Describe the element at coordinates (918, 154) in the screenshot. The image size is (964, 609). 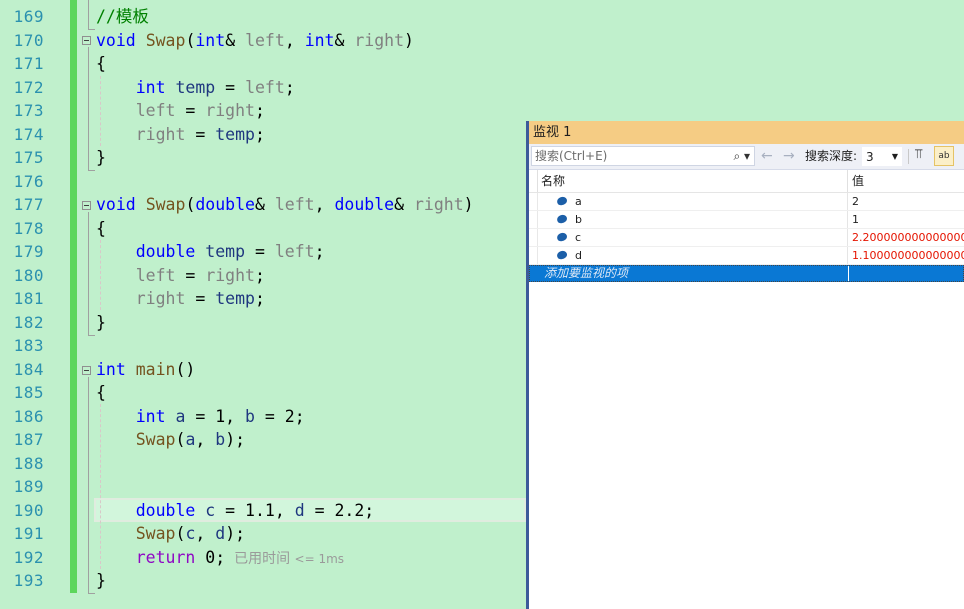
I see `pin-filter-icon: ⫪` at that location.